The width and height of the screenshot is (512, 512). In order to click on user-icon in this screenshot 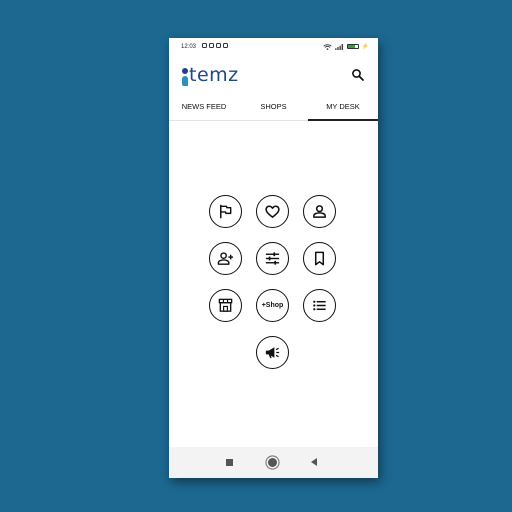, I will do `click(319, 211)`.